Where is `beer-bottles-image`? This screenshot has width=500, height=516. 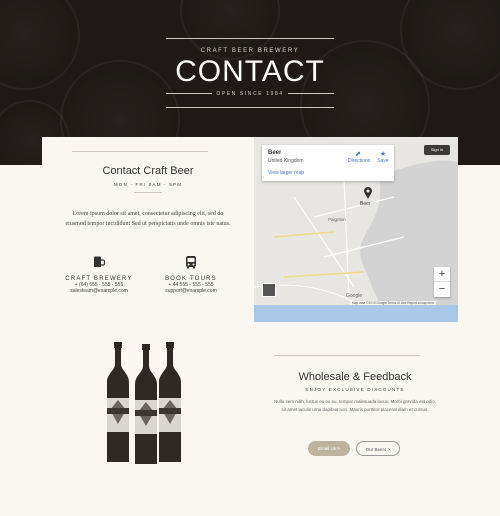
beer-bottles-image is located at coordinates (144, 403).